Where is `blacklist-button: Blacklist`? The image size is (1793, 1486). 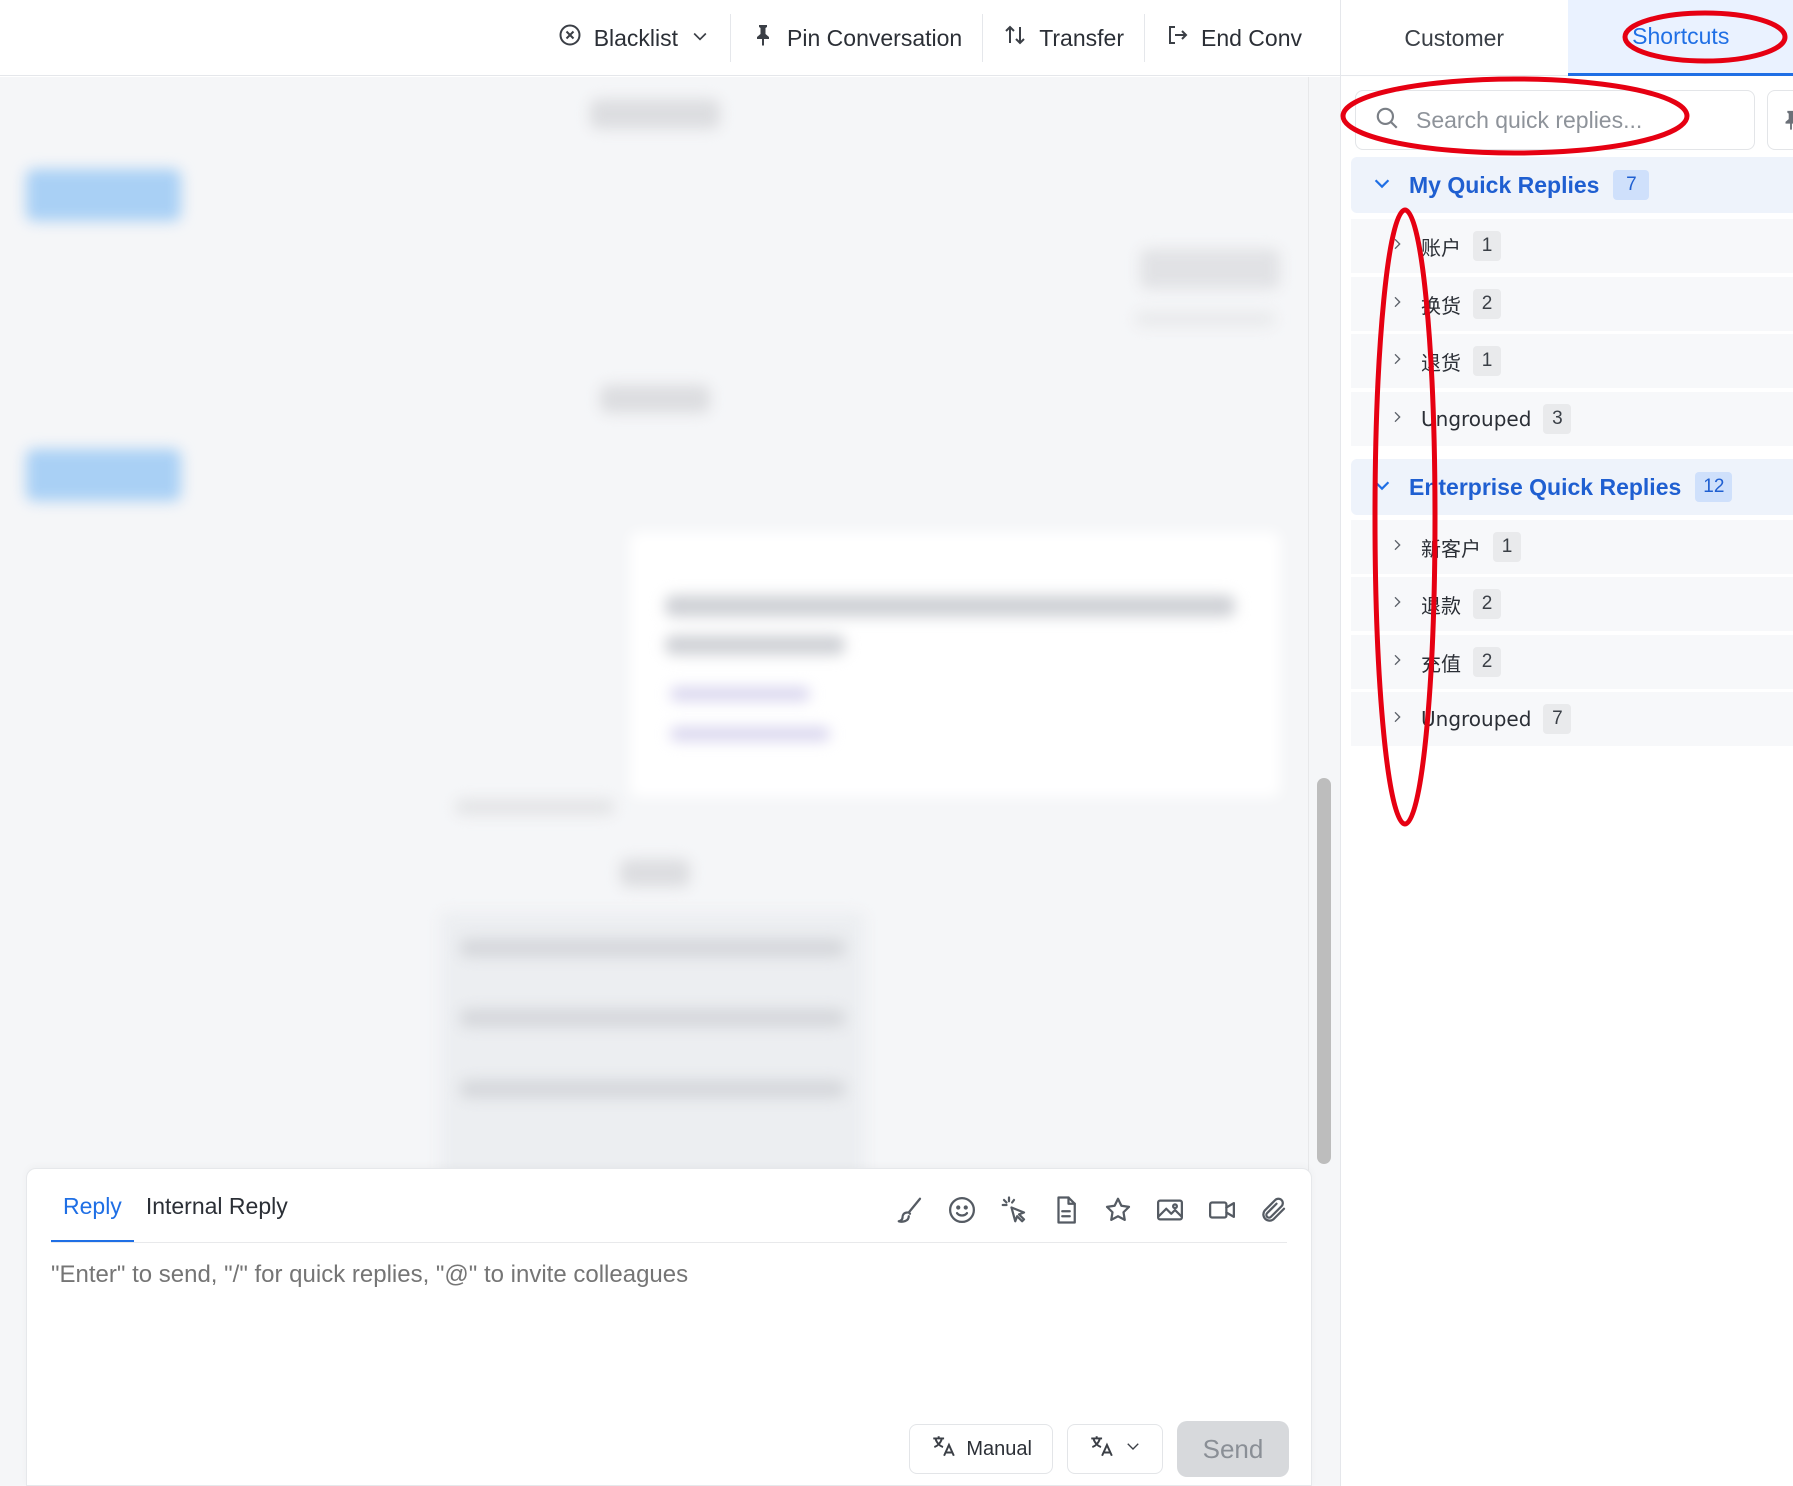
blacklist-button: Blacklist is located at coordinates (634, 38).